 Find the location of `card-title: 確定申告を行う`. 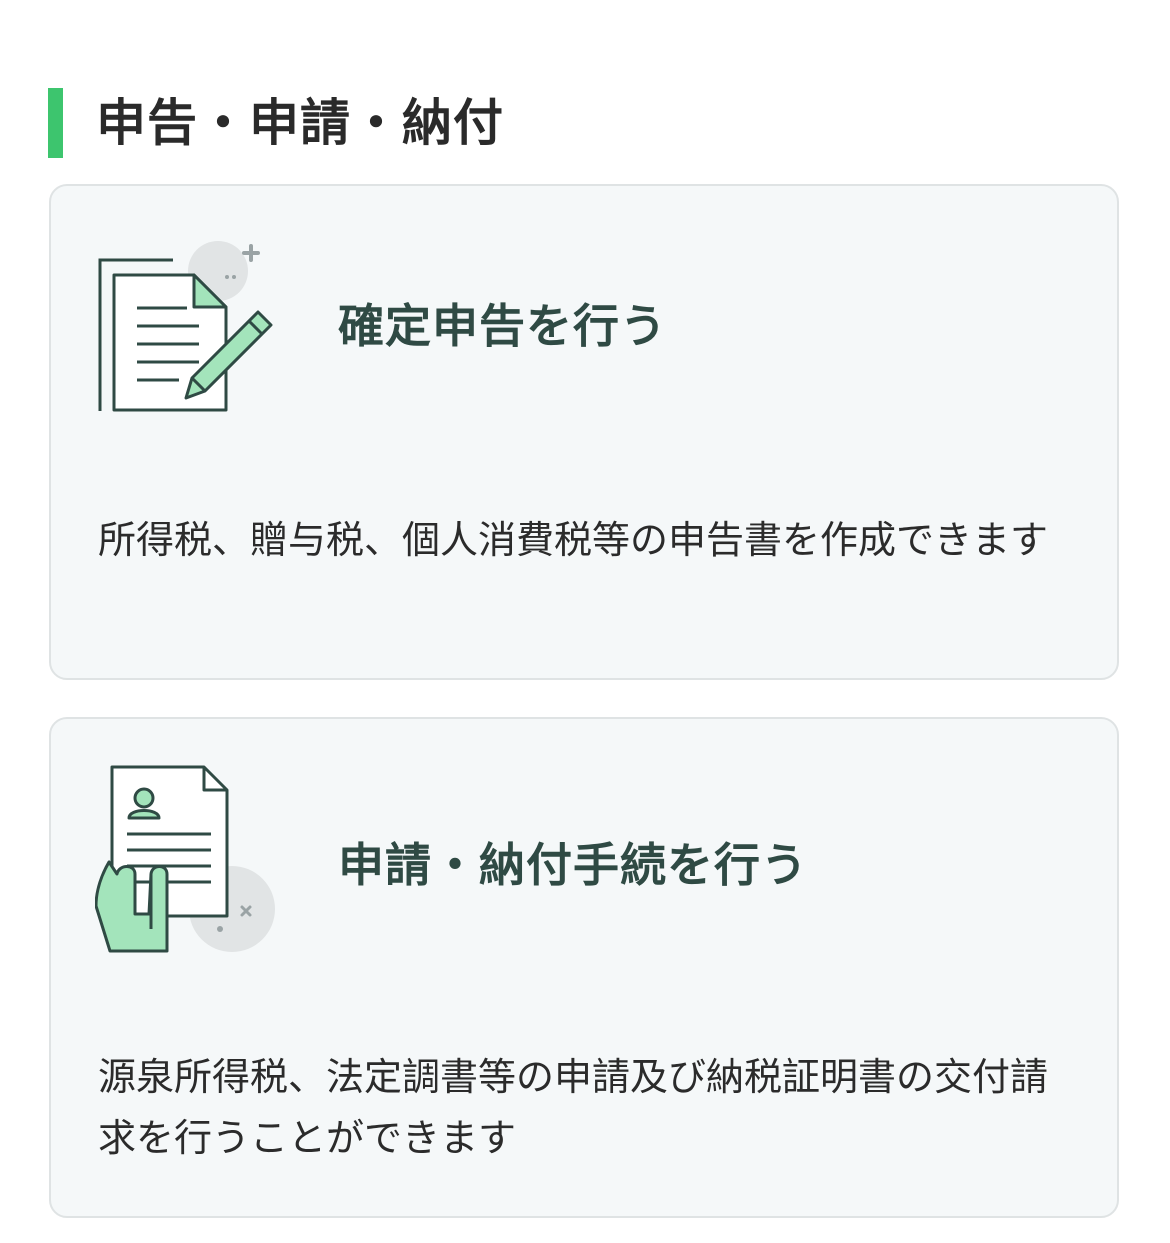

card-title: 確定申告を行う is located at coordinates (502, 326).